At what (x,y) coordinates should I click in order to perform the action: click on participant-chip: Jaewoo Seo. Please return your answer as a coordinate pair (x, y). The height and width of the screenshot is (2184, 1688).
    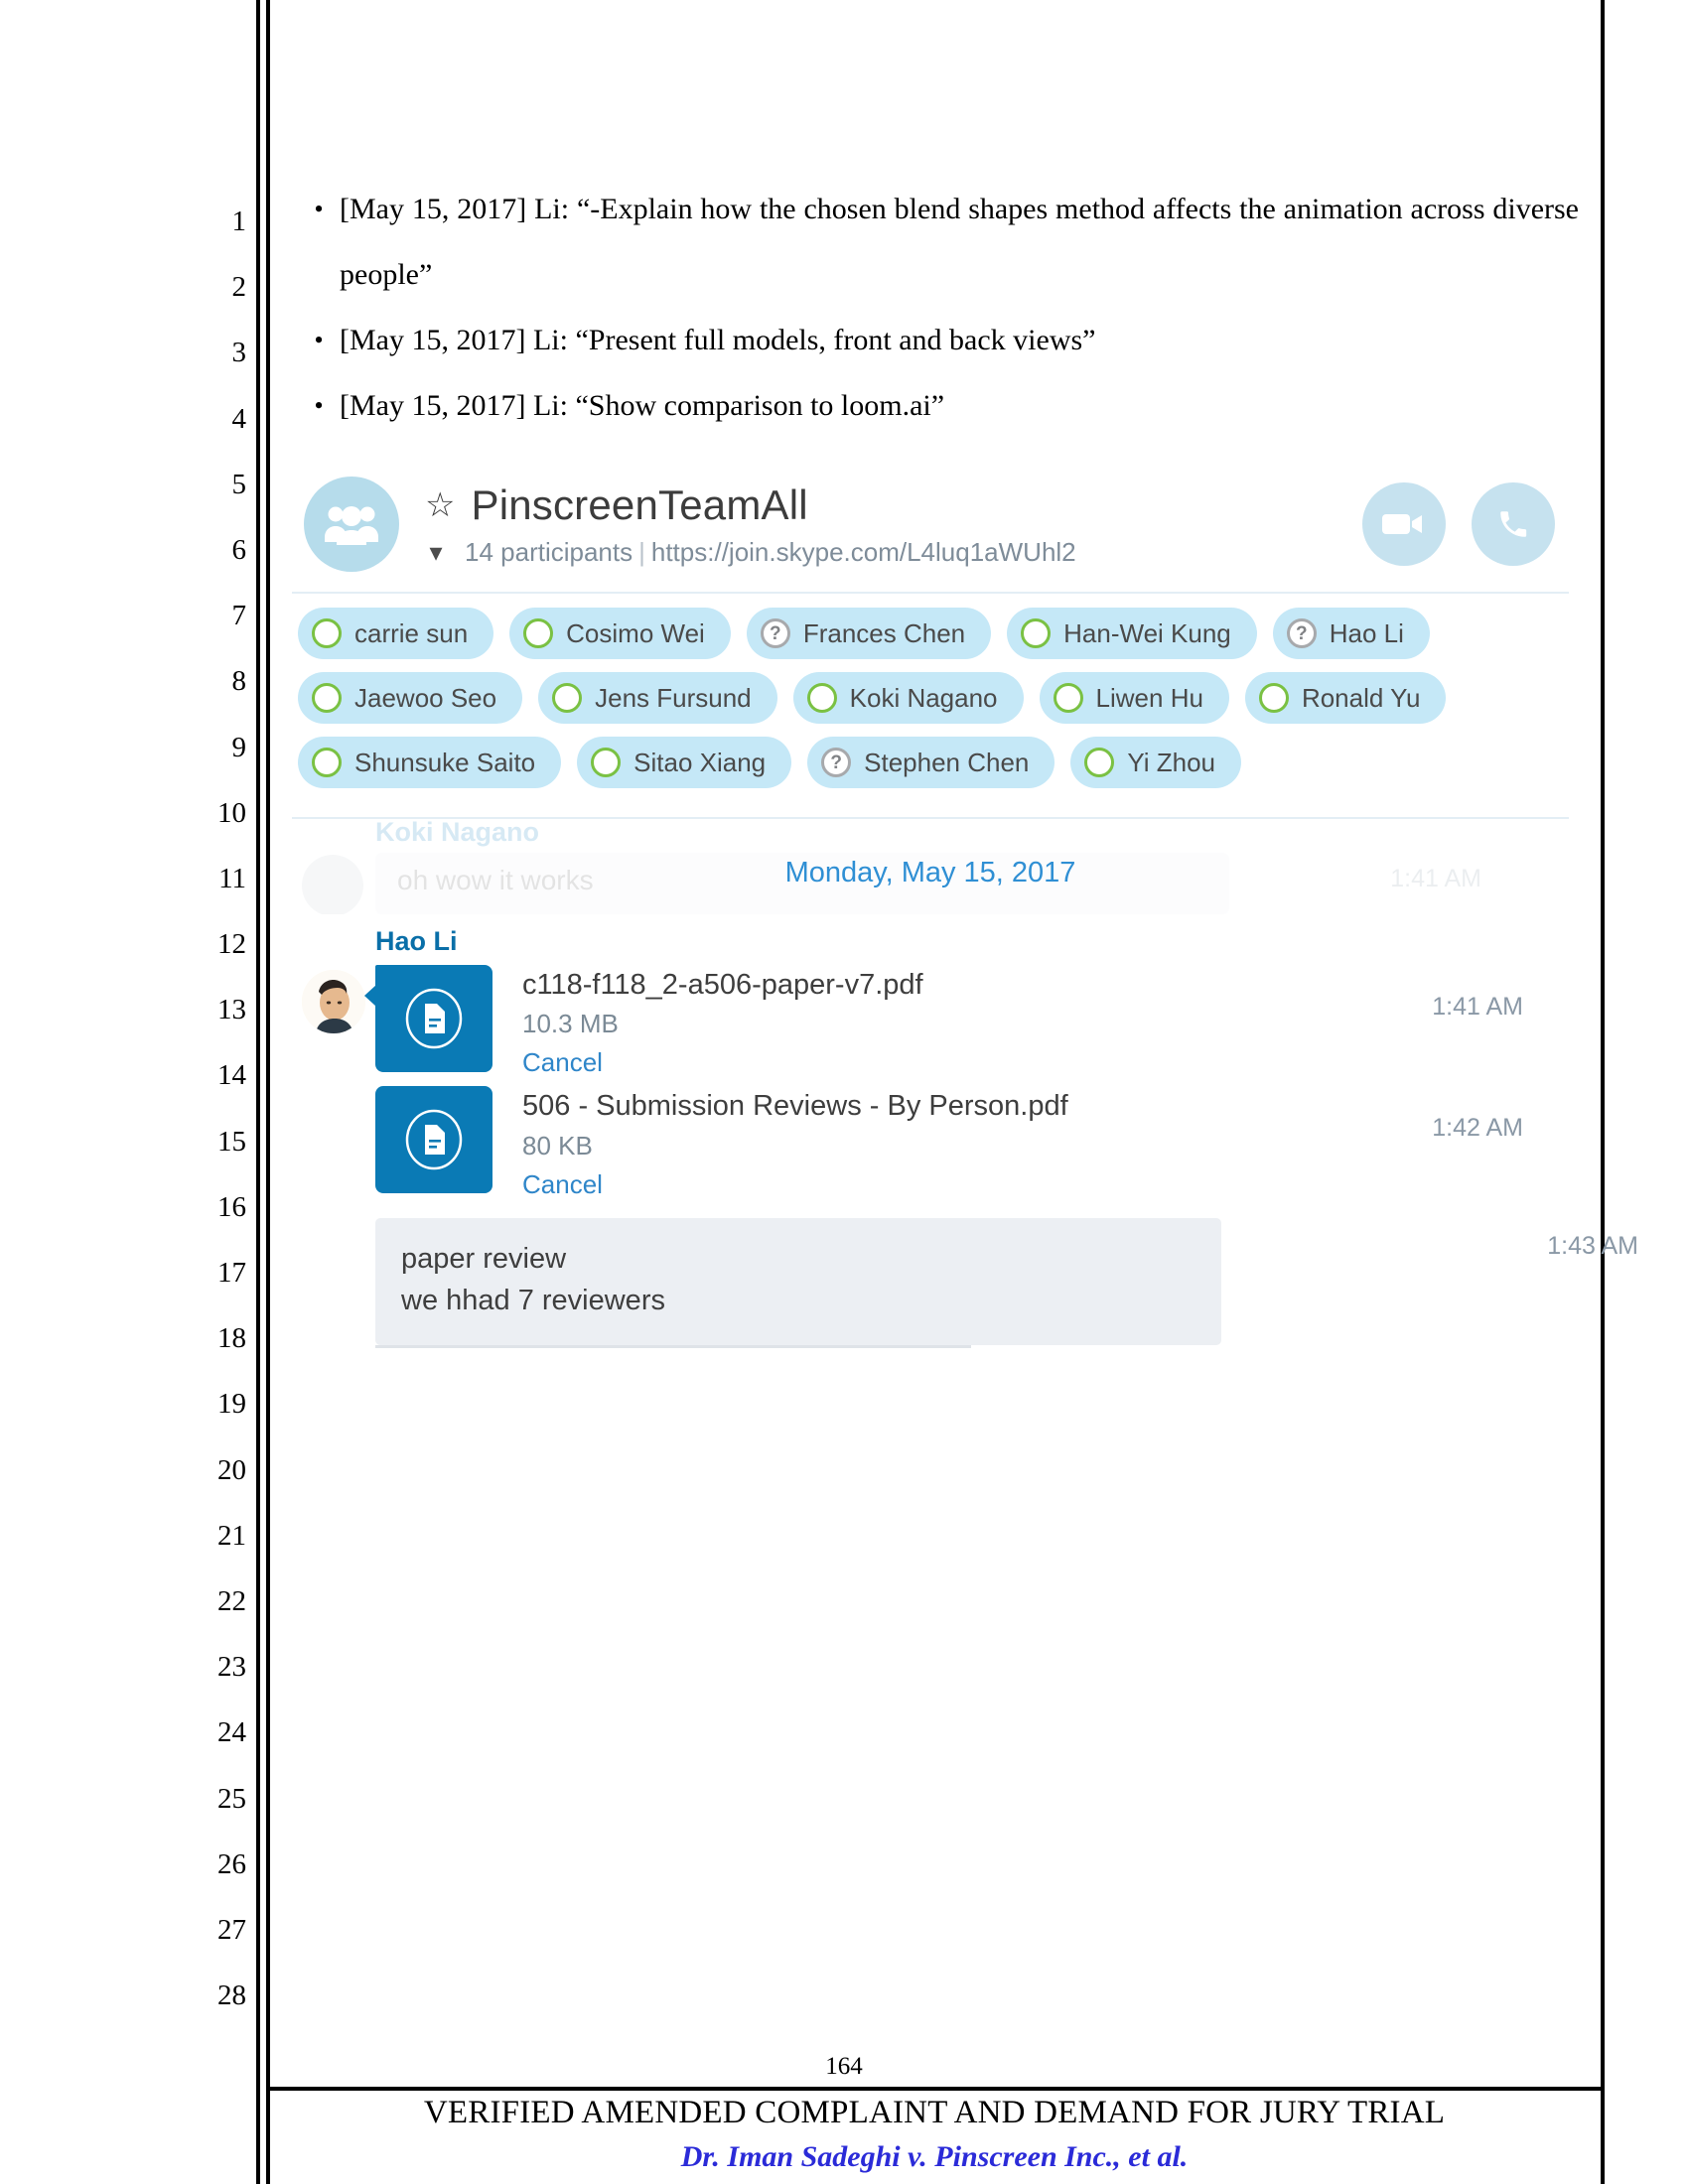
    Looking at the image, I should click on (410, 698).